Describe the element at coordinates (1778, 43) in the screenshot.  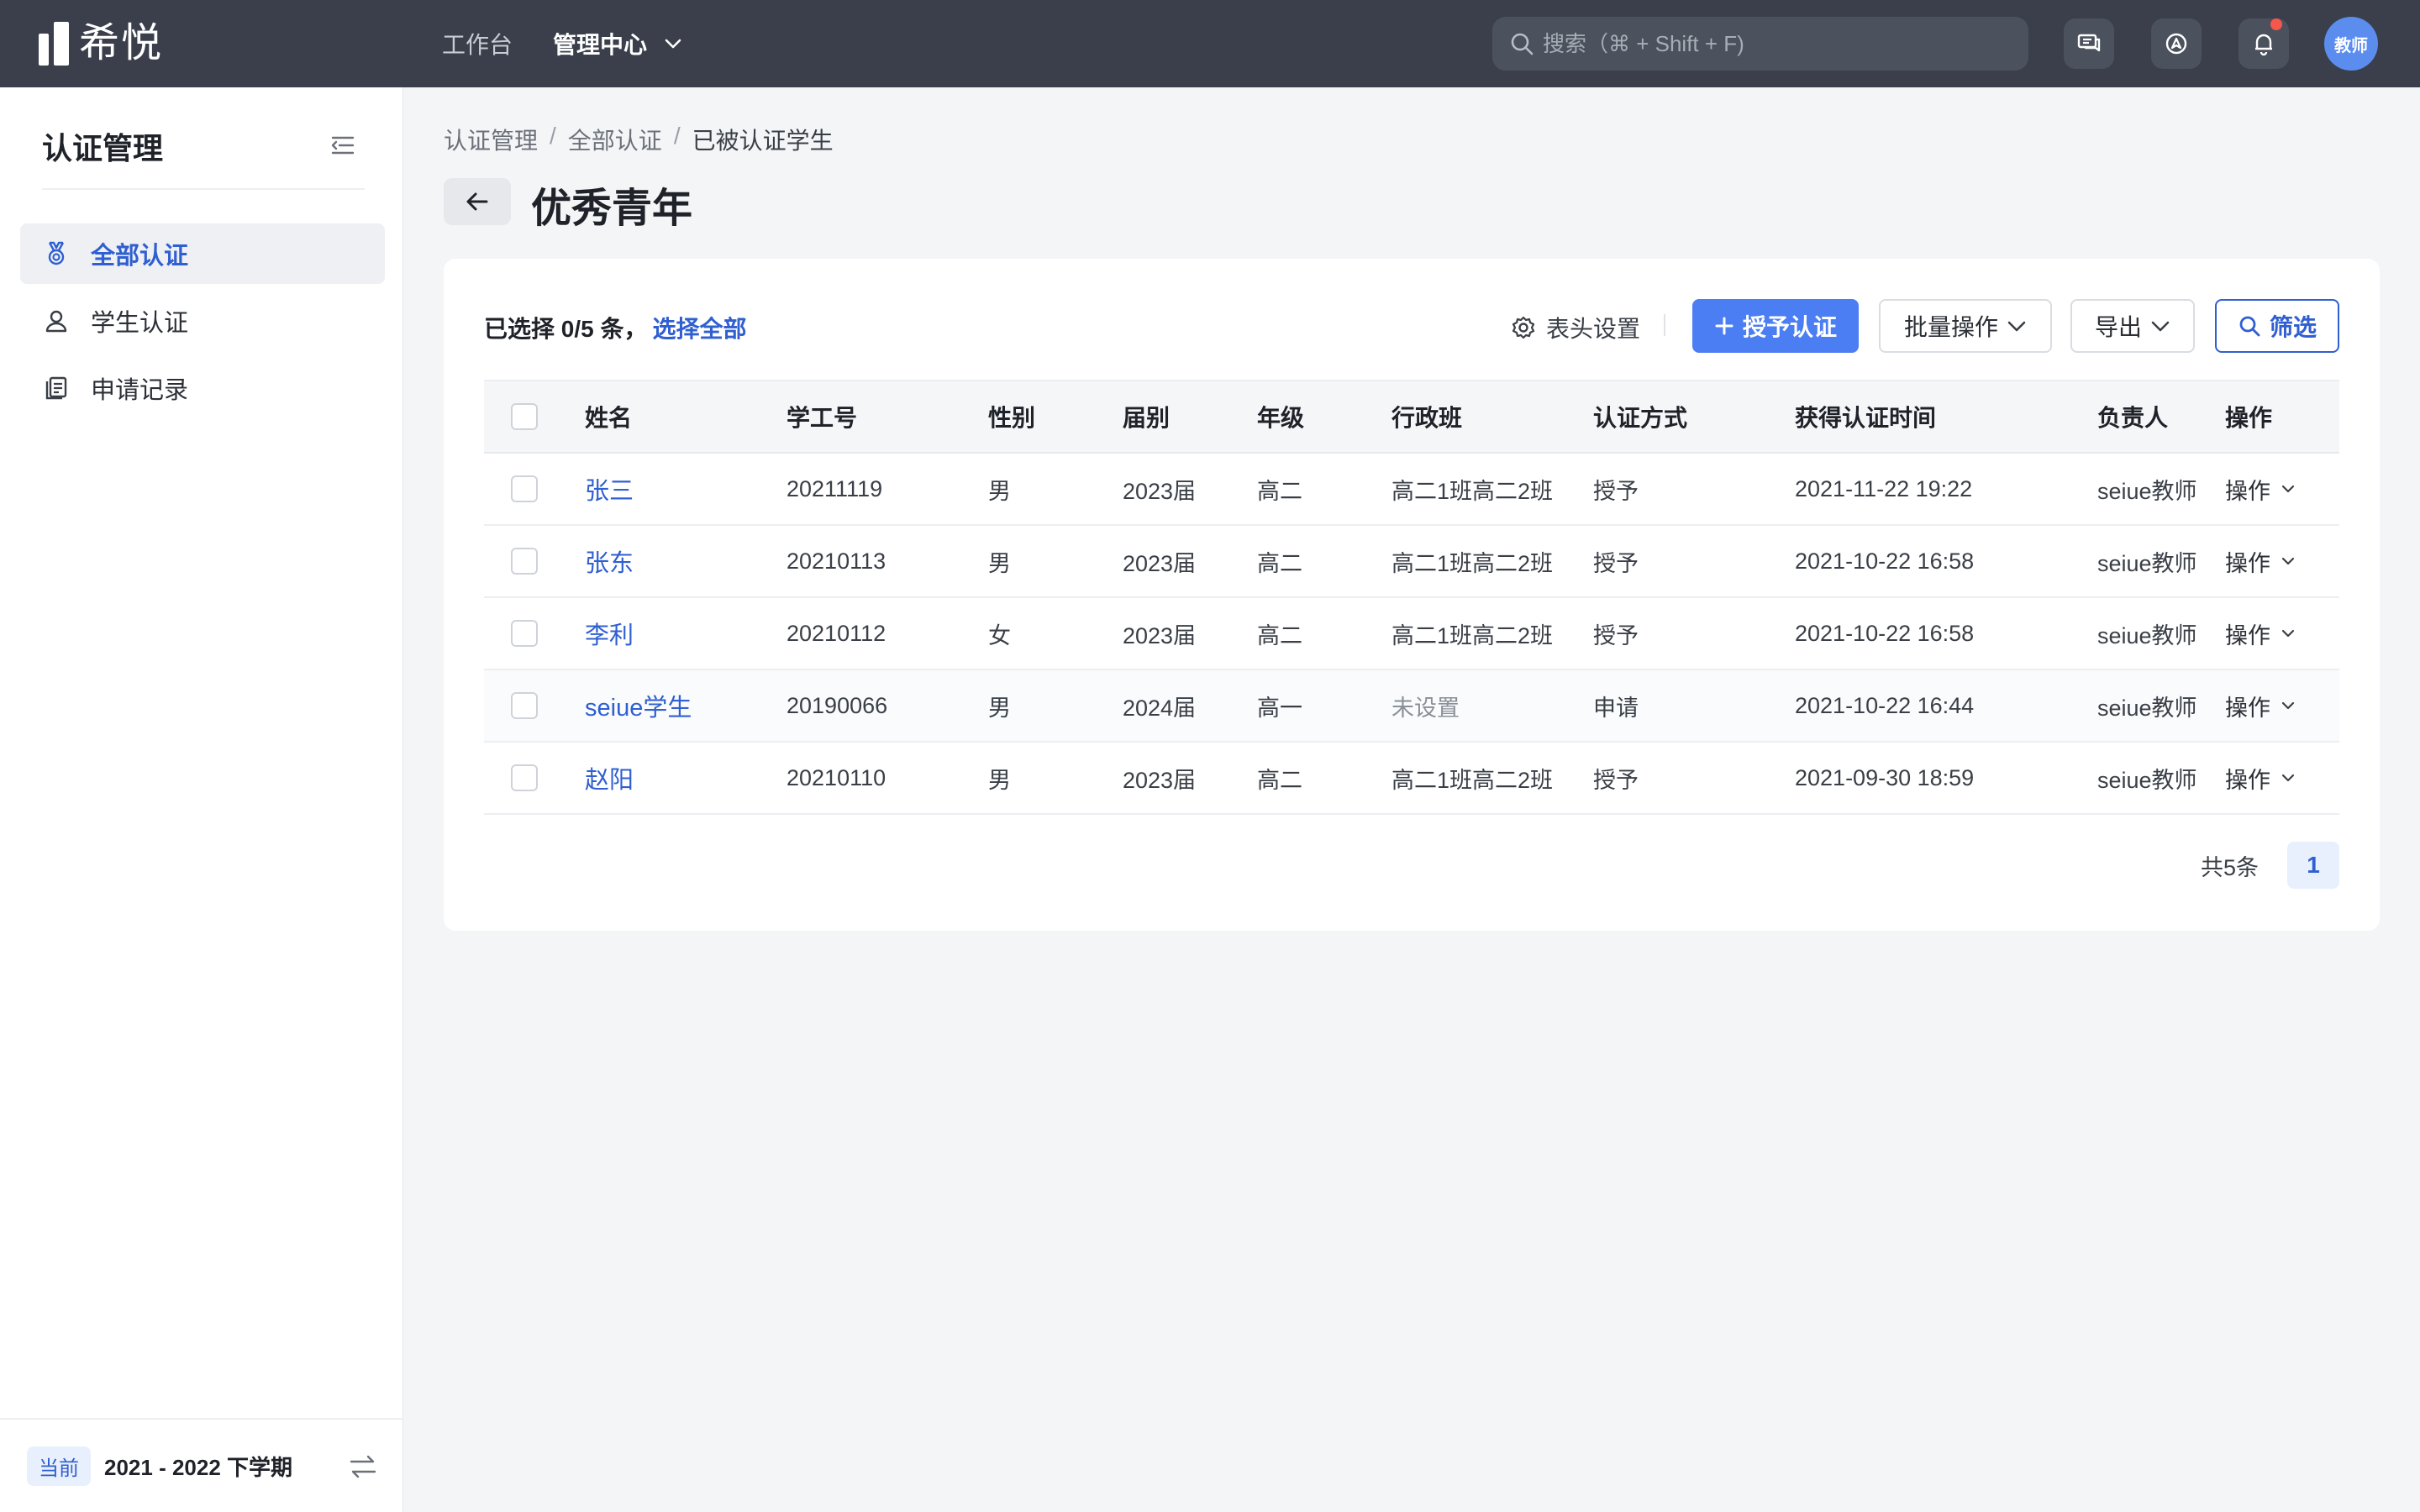
I see `search-input` at that location.